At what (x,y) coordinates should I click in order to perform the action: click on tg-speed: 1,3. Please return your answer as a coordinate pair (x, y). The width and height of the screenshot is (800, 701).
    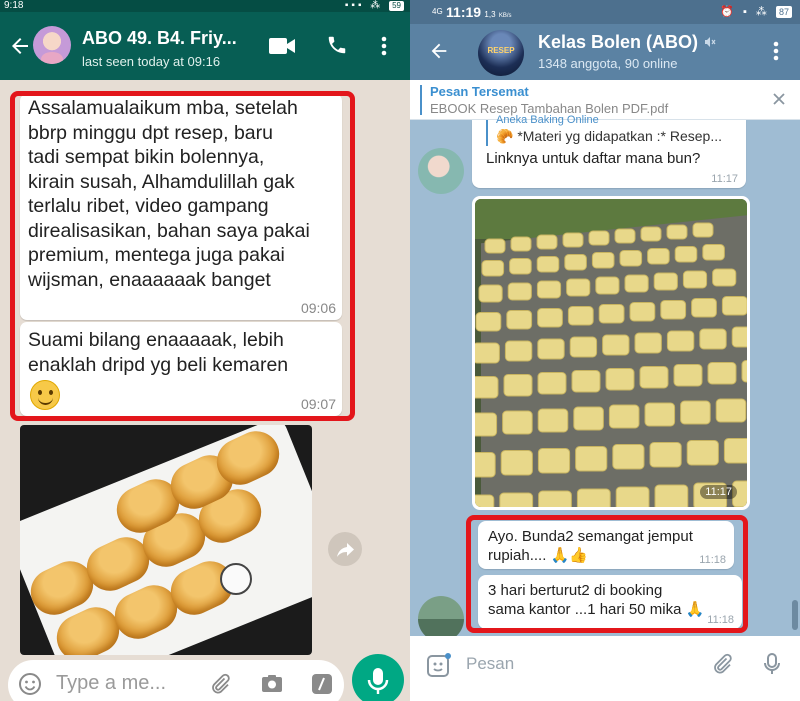
    Looking at the image, I should click on (490, 14).